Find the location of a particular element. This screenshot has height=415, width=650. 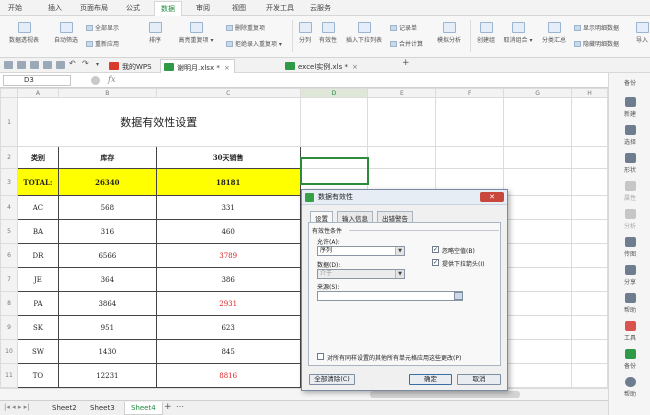

sales-cell: 8816 is located at coordinates (228, 375).